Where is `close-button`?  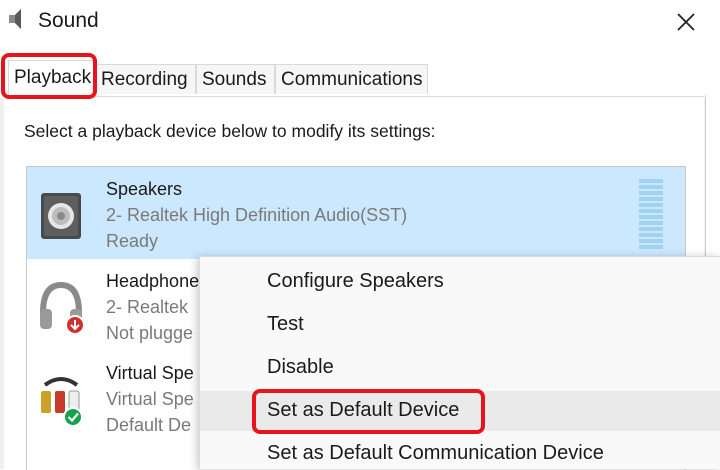
close-button is located at coordinates (686, 22).